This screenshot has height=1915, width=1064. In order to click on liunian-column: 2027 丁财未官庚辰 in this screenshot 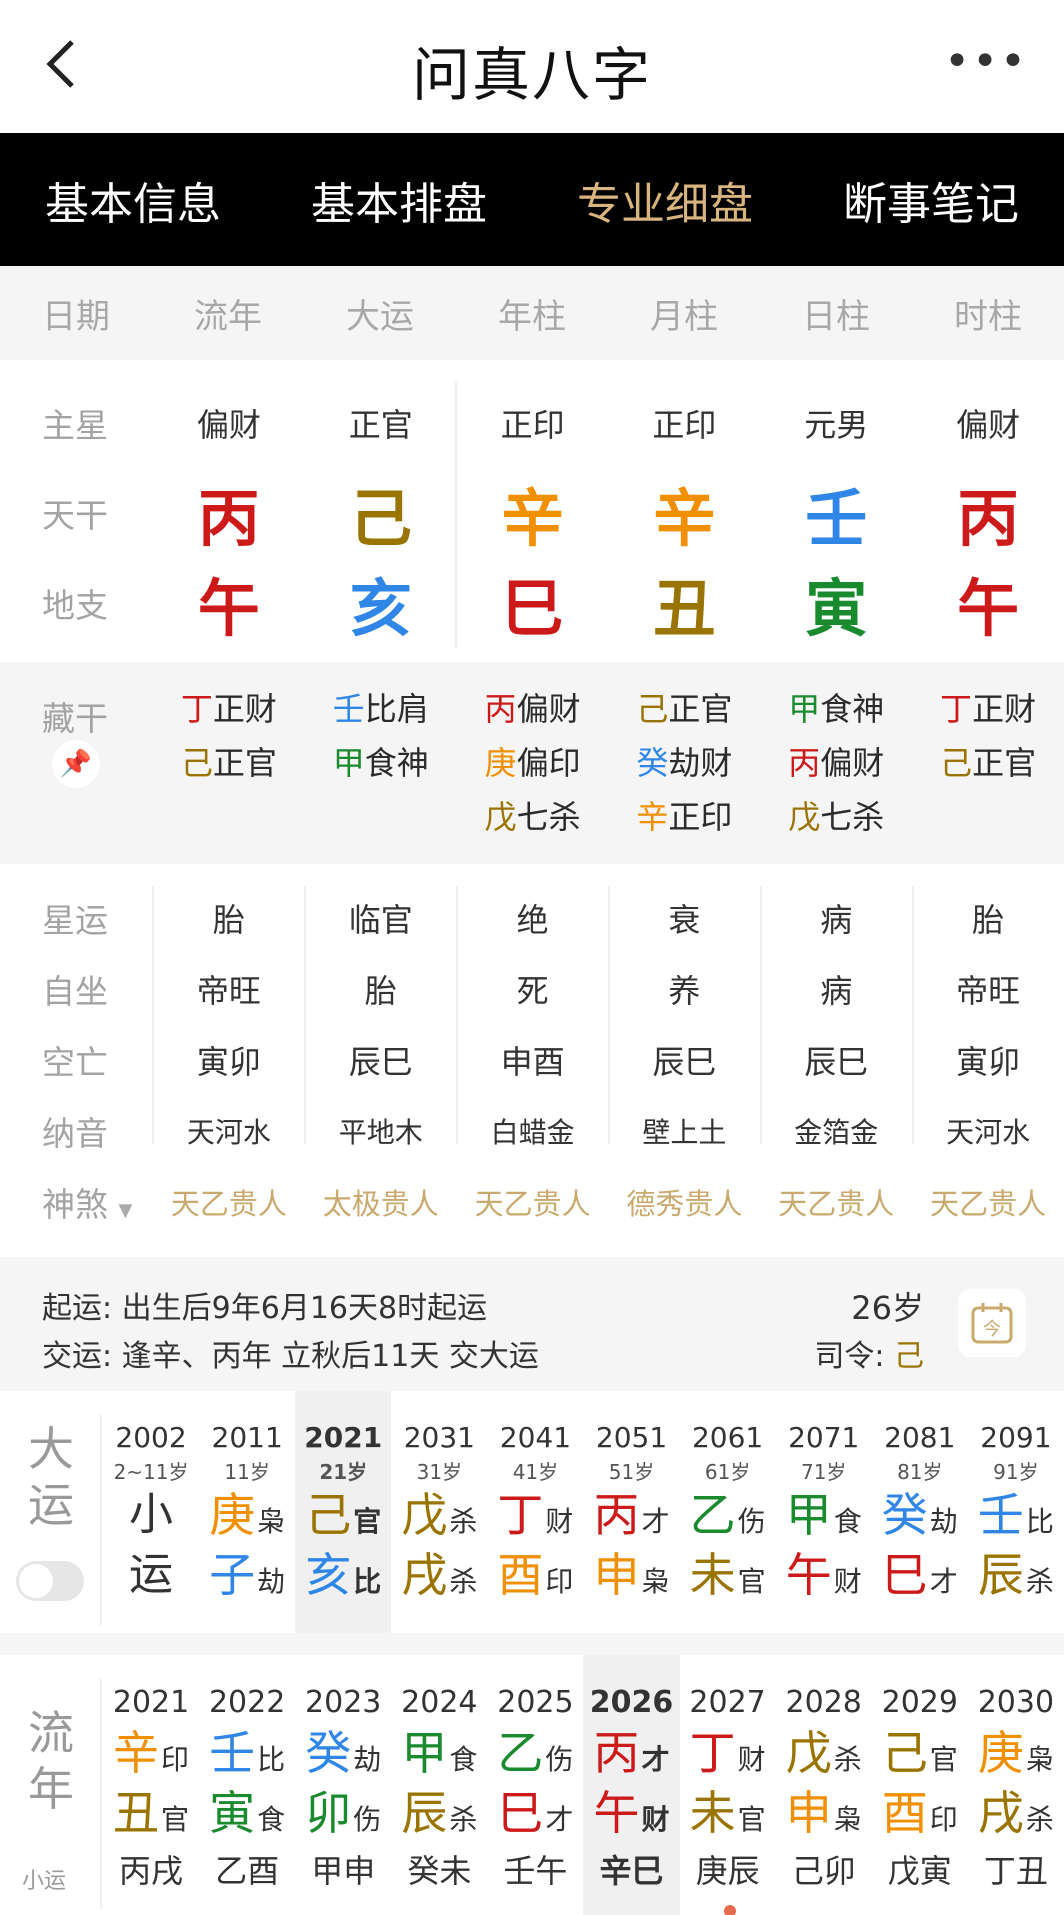, I will do `click(728, 1785)`.